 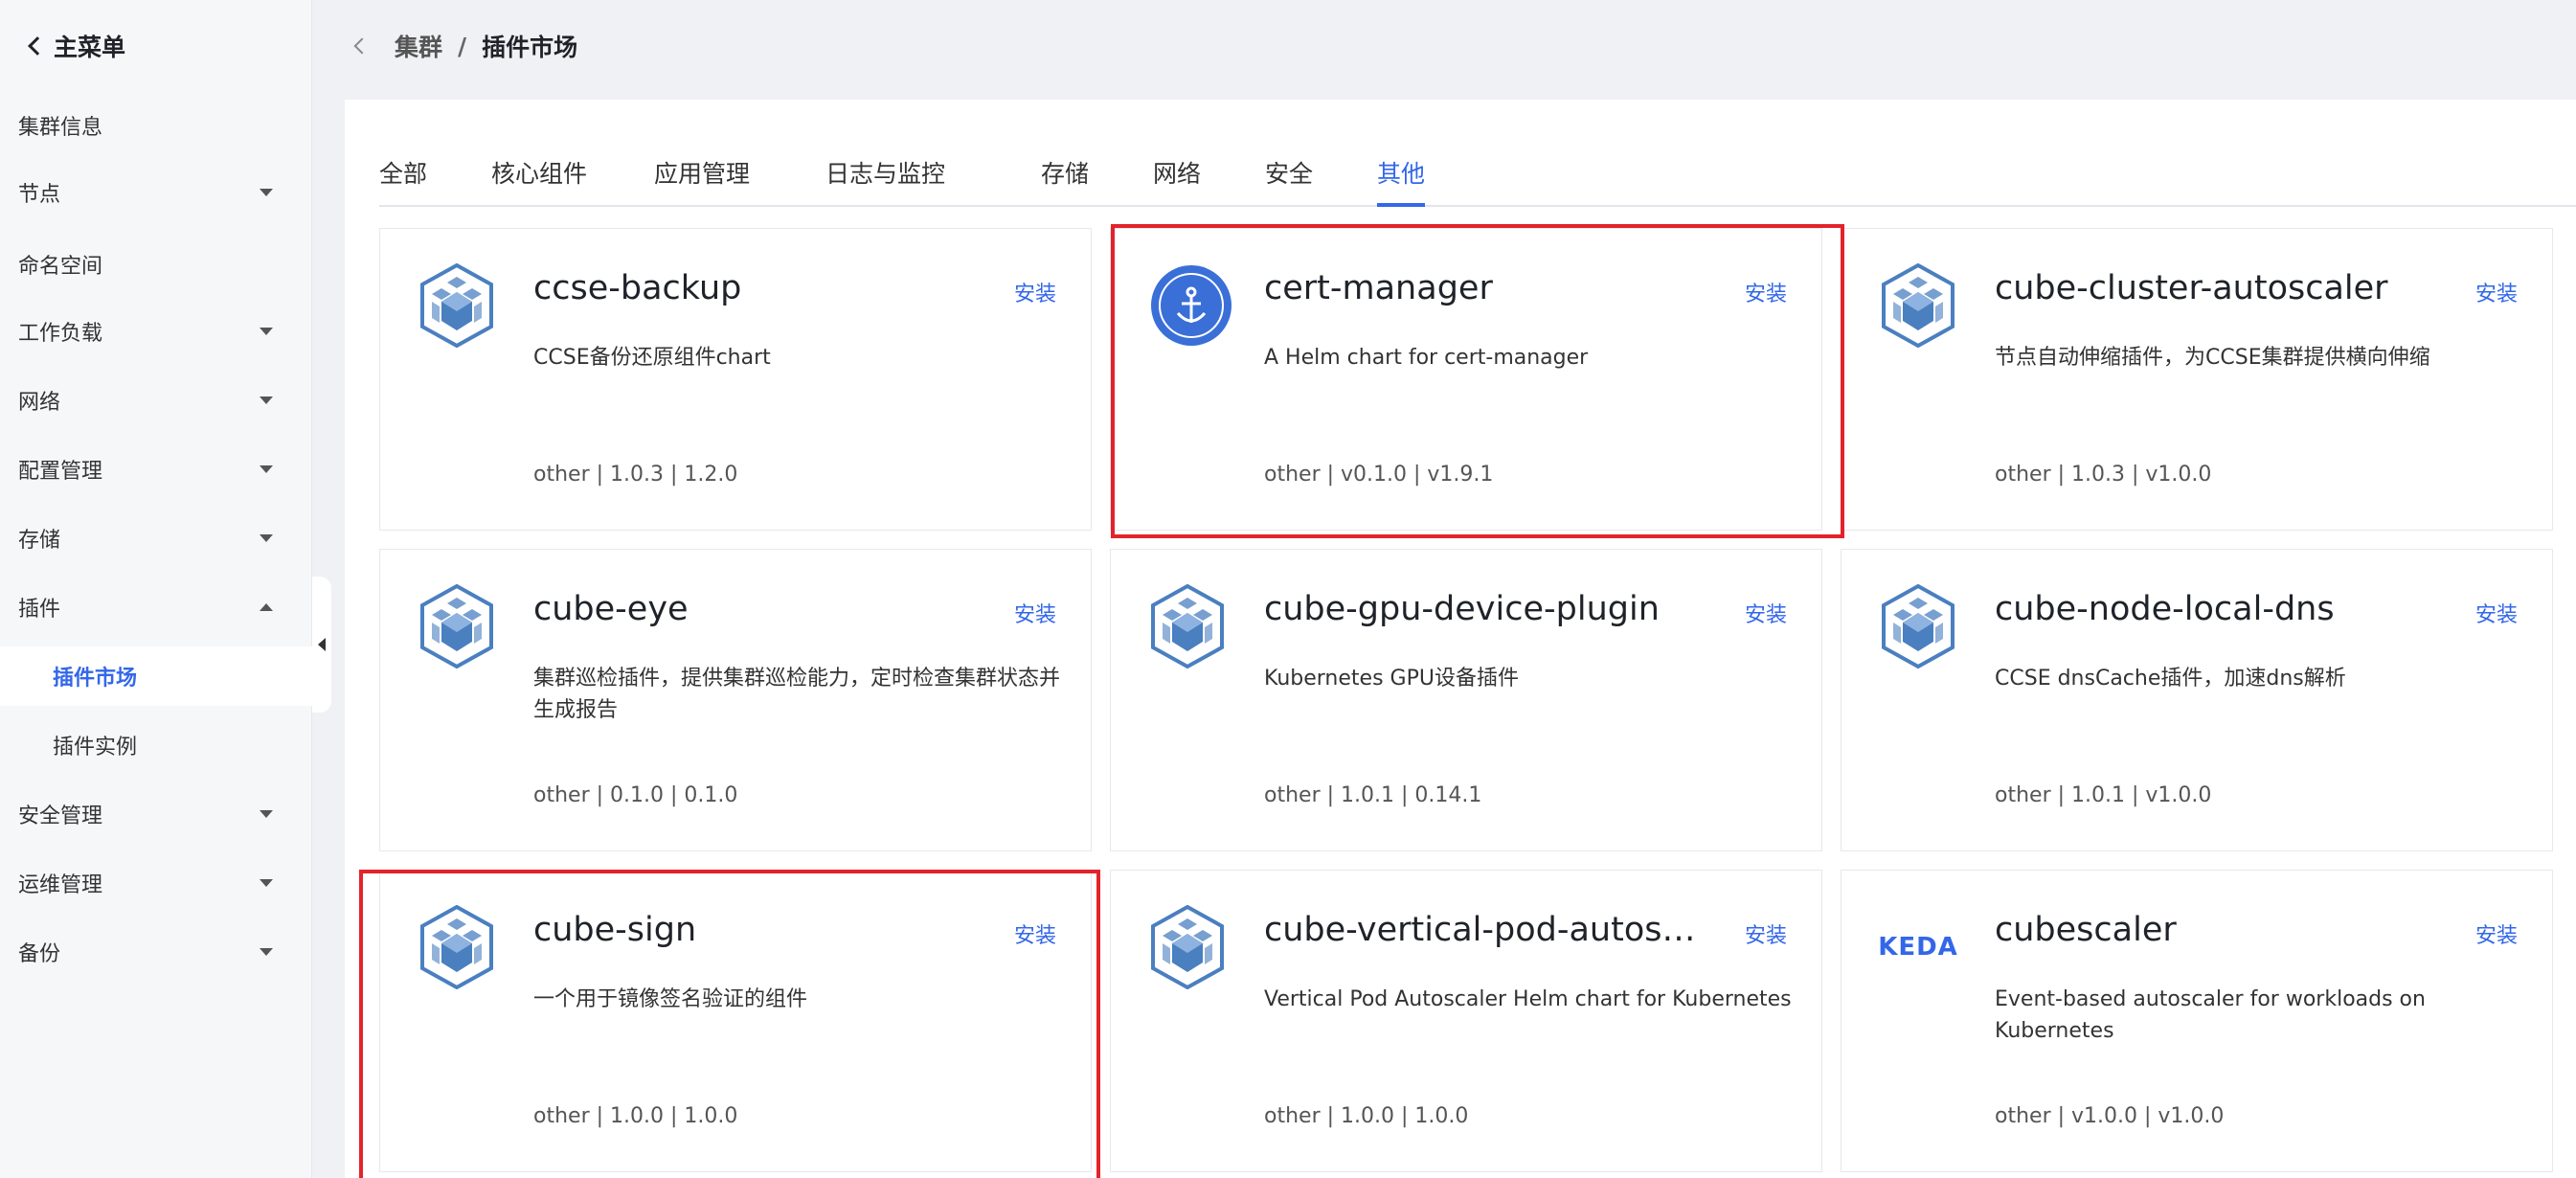 I want to click on plugin-name: cert-manager, so click(x=1378, y=288).